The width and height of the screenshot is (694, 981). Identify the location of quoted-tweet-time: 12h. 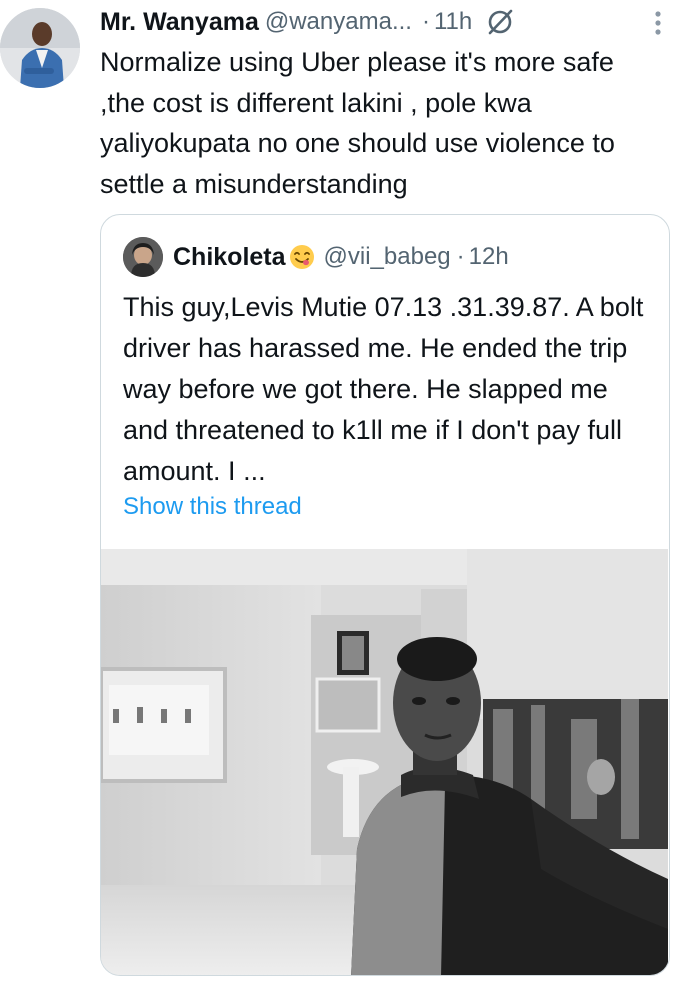
(489, 257).